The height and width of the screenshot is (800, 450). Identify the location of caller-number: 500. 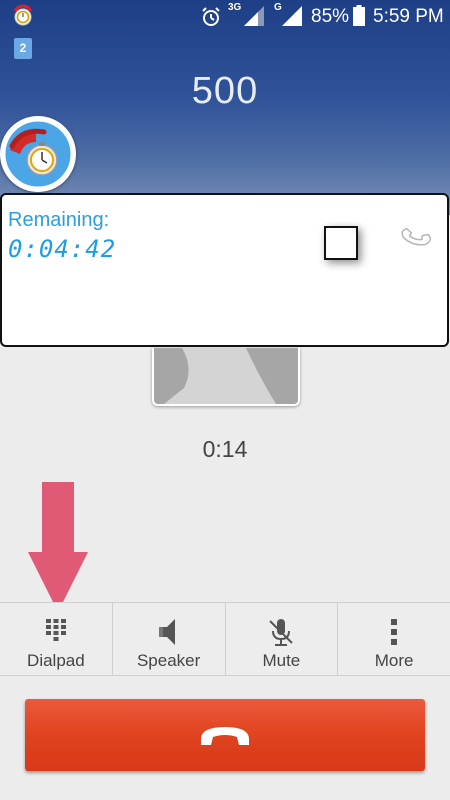
(225, 91).